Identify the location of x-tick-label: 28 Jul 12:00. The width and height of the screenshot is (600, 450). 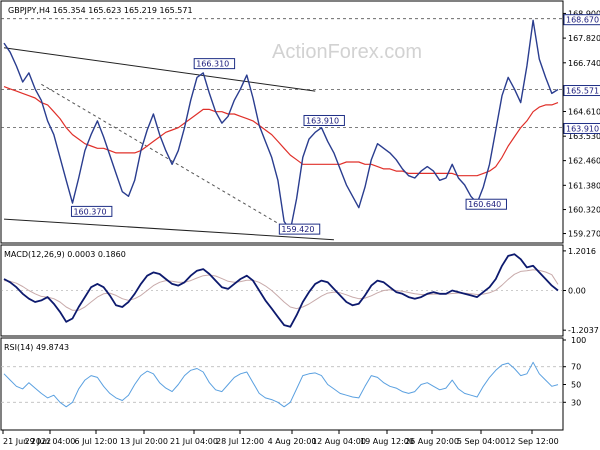
(240, 441).